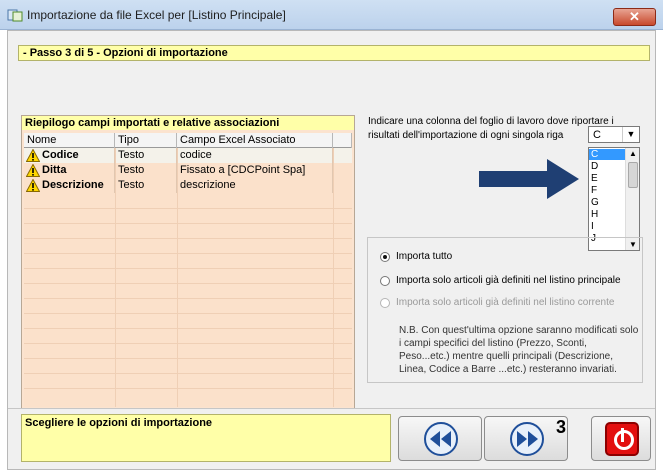 The image size is (663, 470). I want to click on row-name: Ditta, so click(69, 170).